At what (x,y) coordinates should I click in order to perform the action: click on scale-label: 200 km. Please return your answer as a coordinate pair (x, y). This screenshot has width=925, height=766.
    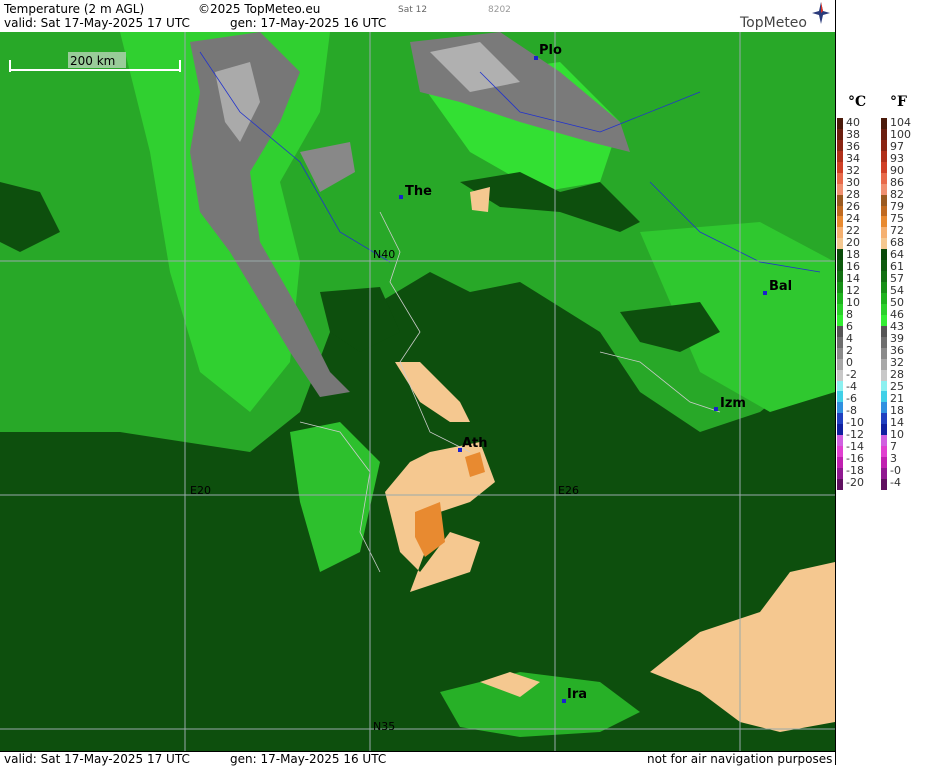
    Looking at the image, I should click on (92, 61).